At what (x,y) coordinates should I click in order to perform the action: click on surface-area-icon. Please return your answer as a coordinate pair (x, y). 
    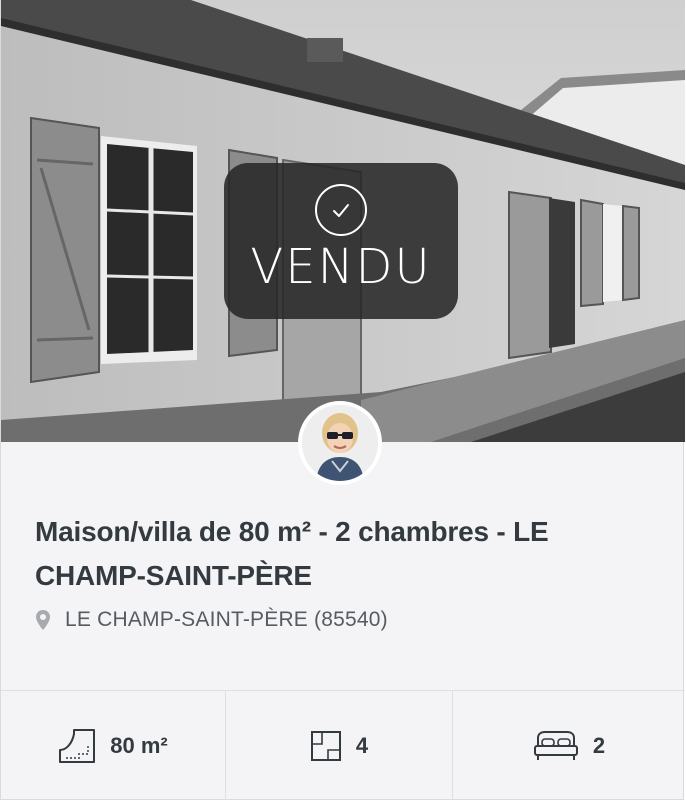
    Looking at the image, I should click on (77, 746).